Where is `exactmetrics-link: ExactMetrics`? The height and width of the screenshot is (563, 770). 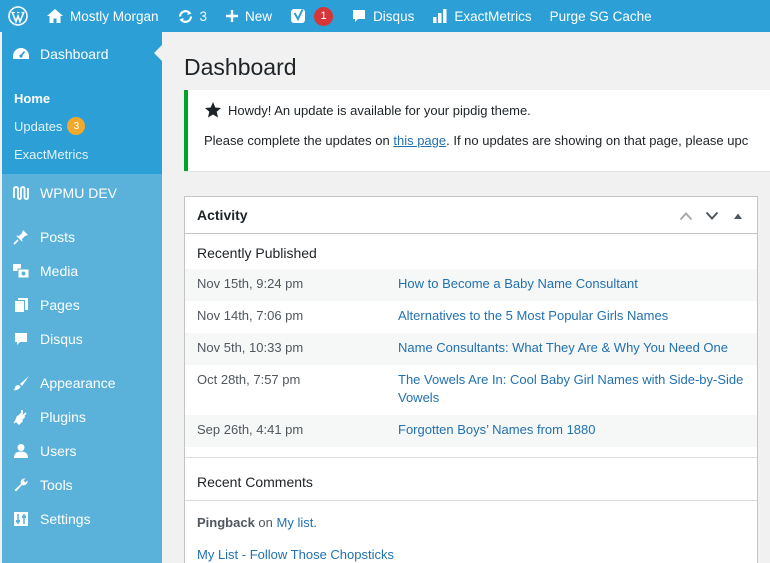 exactmetrics-link: ExactMetrics is located at coordinates (481, 16).